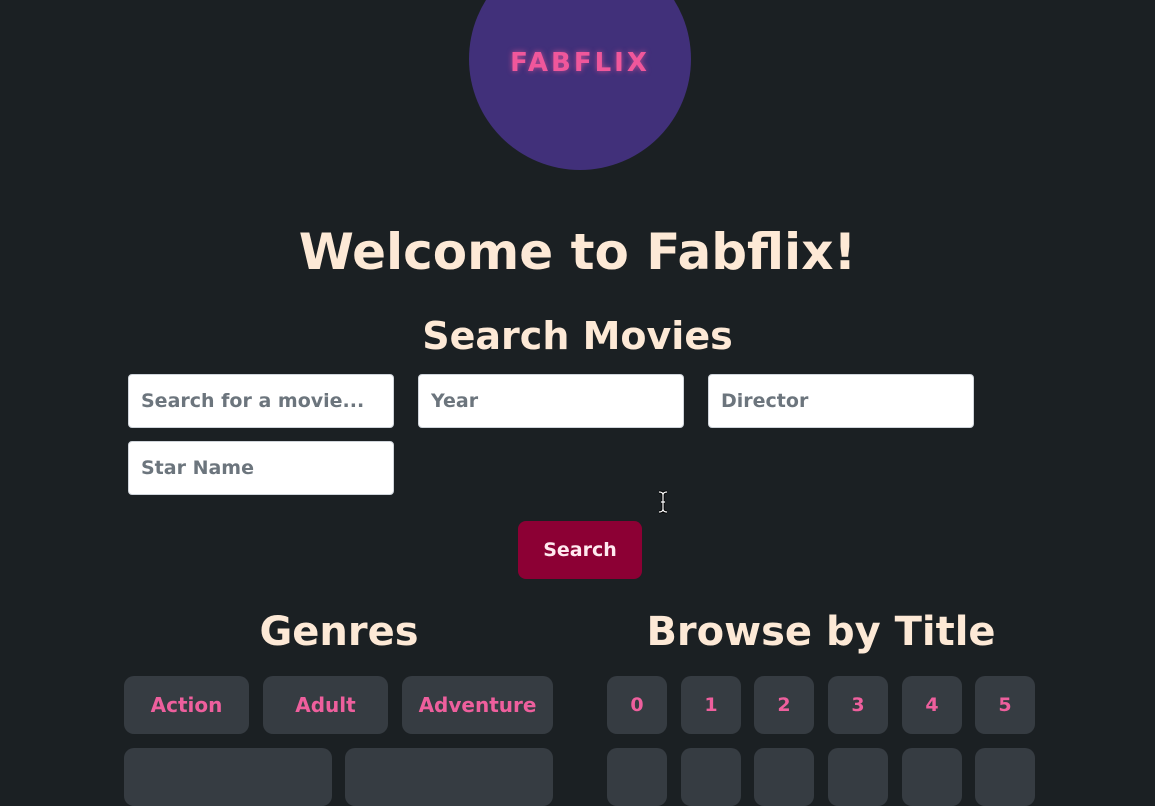  Describe the element at coordinates (261, 468) in the screenshot. I see `star-name-input` at that location.